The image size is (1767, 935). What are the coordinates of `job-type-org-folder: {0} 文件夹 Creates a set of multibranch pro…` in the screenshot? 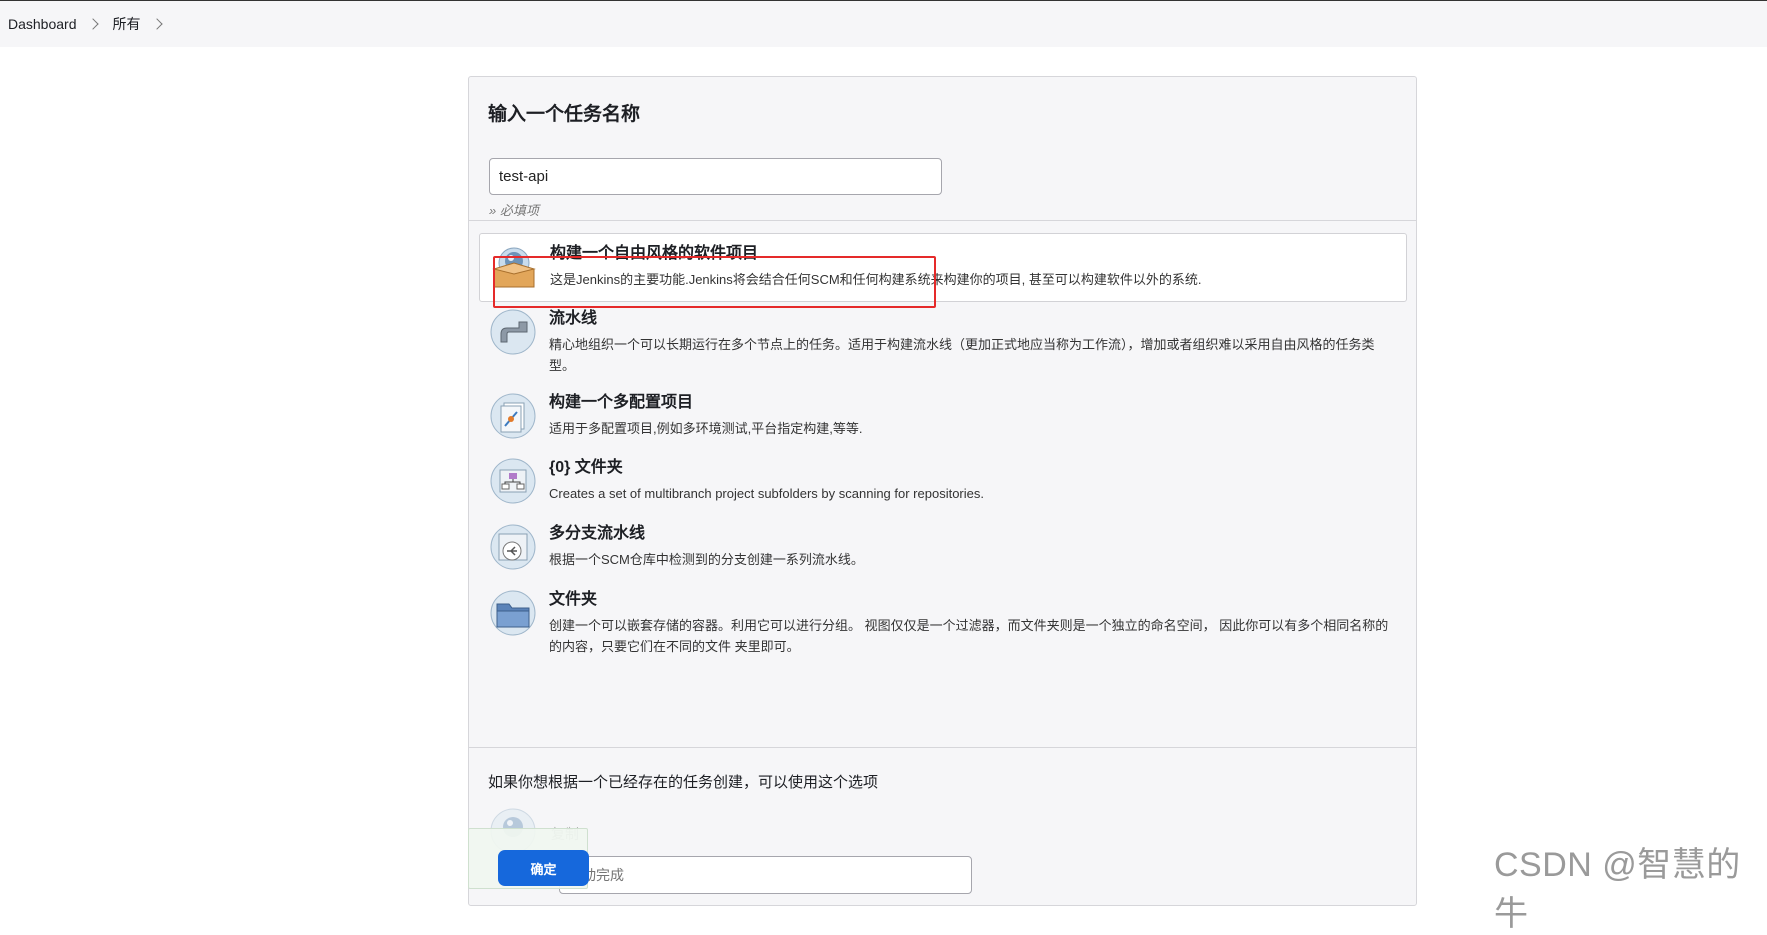 It's located at (943, 481).